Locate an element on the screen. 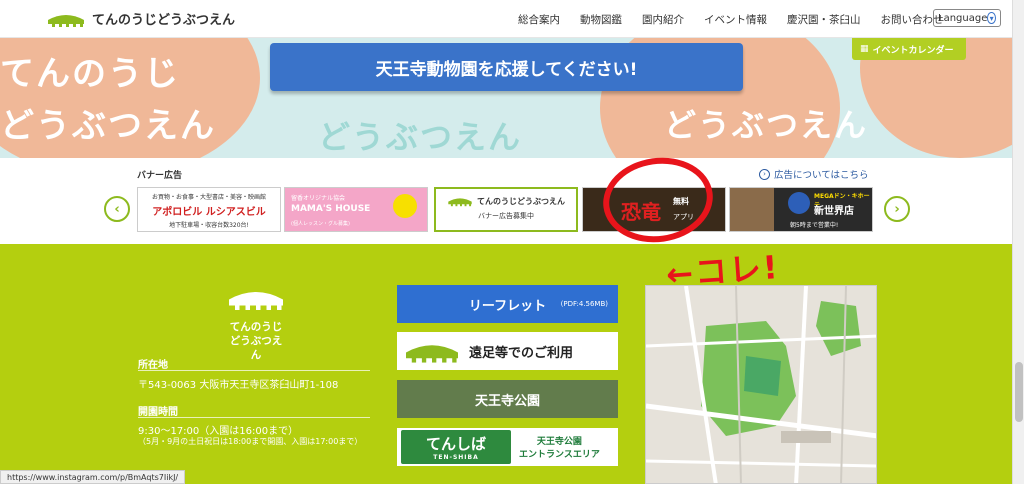  leaflet-button: リーフレット (PDF:4.56MB) is located at coordinates (507, 304).